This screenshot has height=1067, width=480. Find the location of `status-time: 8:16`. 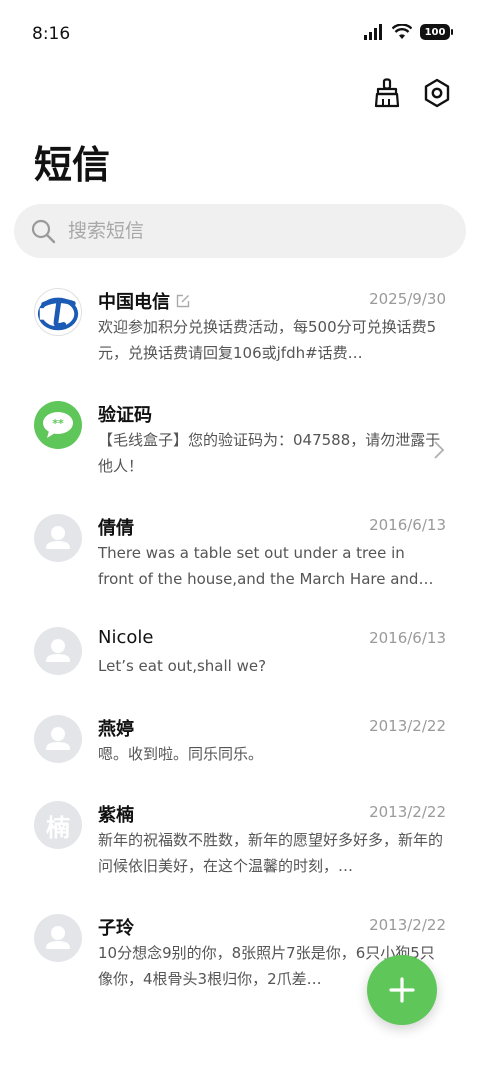

status-time: 8:16 is located at coordinates (51, 34).